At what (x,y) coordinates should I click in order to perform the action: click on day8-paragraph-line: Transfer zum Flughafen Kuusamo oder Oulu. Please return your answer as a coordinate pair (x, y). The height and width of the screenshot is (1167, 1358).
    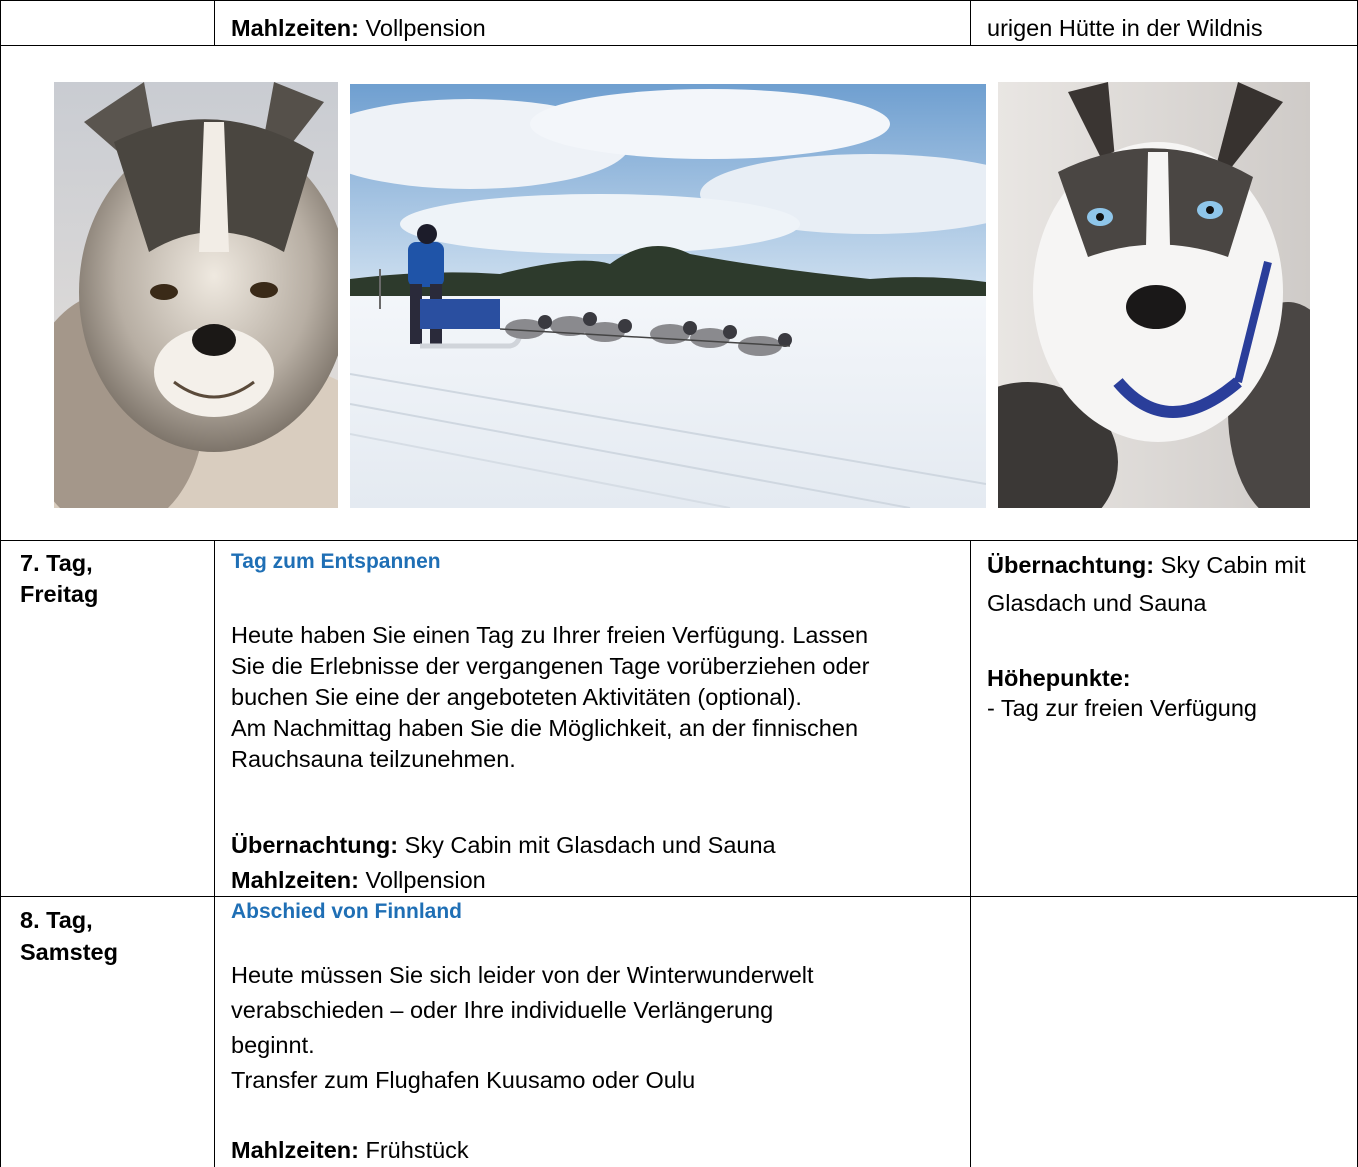
    Looking at the image, I should click on (463, 1080).